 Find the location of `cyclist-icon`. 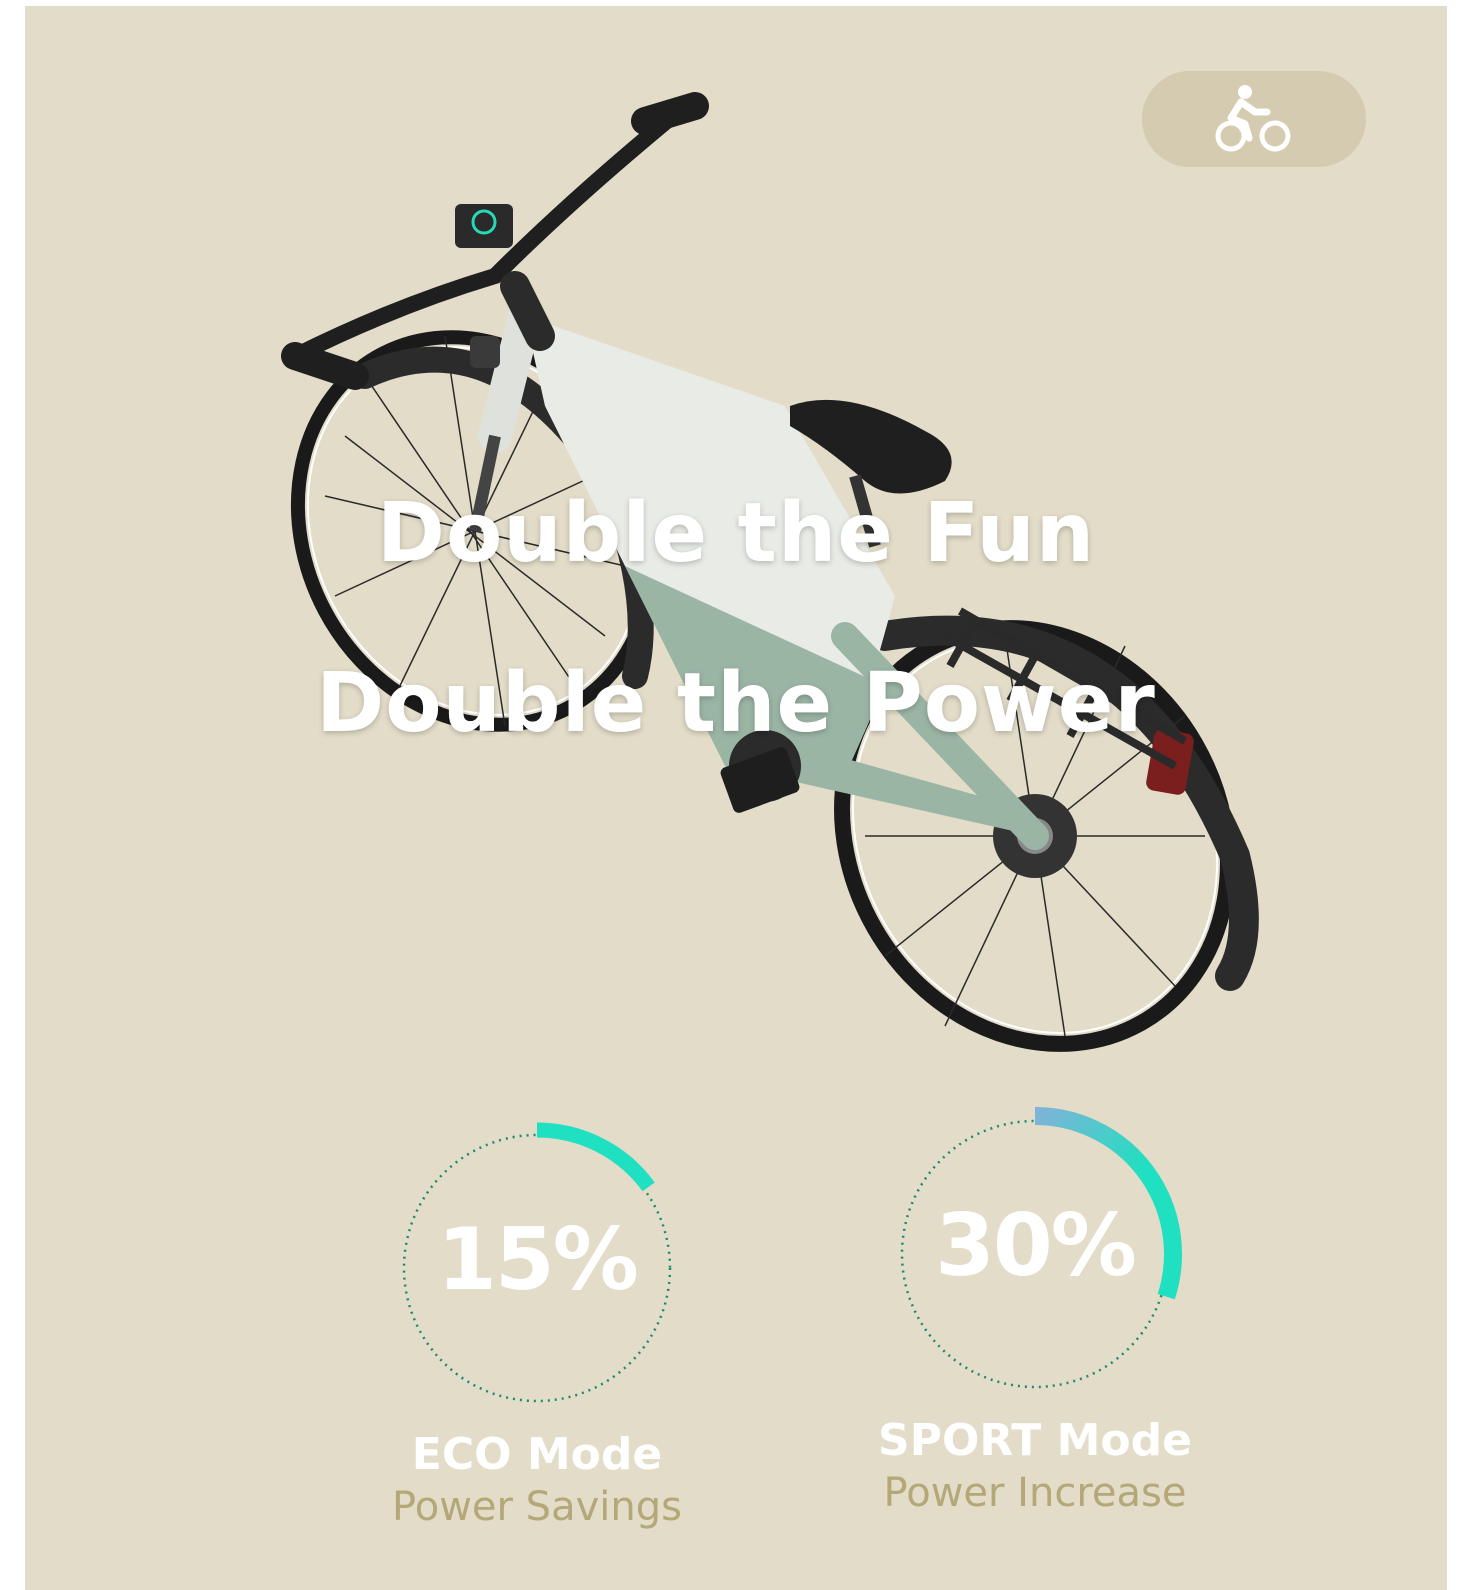

cyclist-icon is located at coordinates (1253, 118).